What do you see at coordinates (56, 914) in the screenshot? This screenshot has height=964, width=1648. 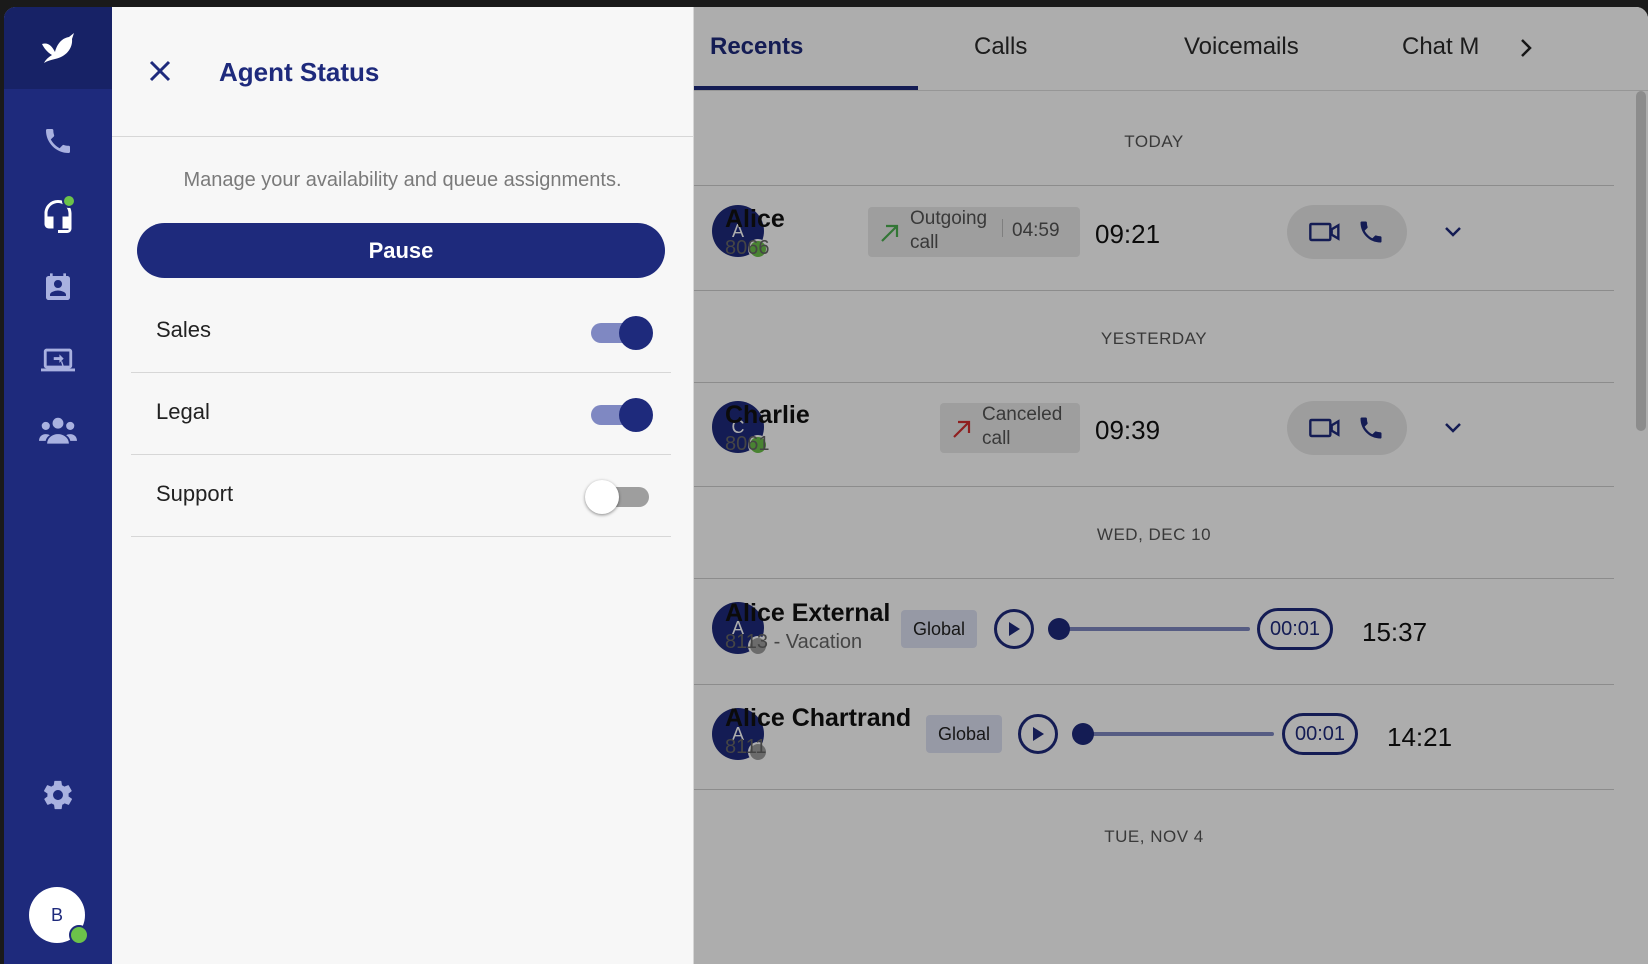 I see `user-initial: B` at bounding box center [56, 914].